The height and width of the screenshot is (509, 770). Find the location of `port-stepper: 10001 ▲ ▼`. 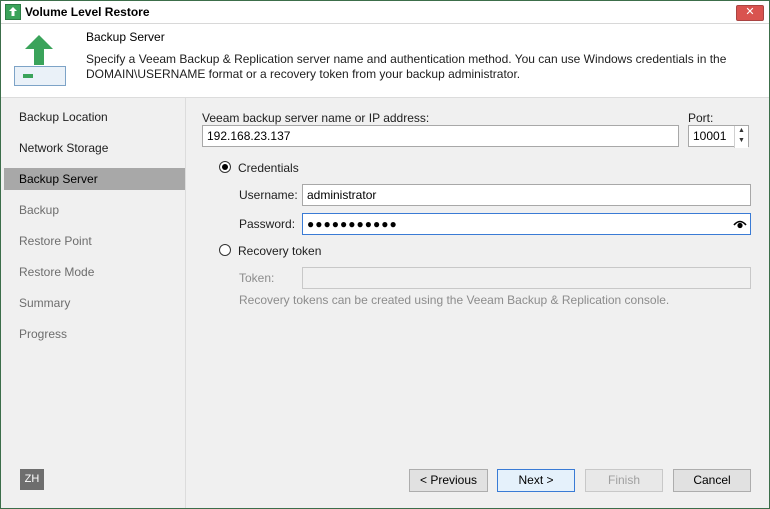

port-stepper: 10001 ▲ ▼ is located at coordinates (718, 136).